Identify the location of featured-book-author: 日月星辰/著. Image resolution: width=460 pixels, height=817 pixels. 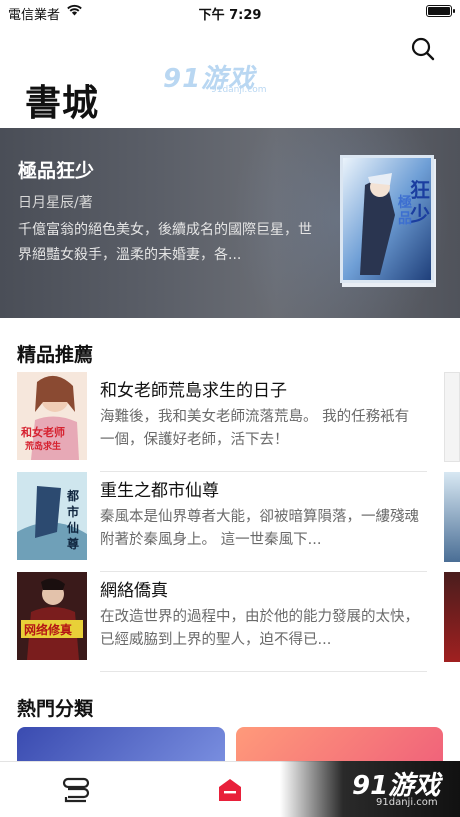
(55, 203).